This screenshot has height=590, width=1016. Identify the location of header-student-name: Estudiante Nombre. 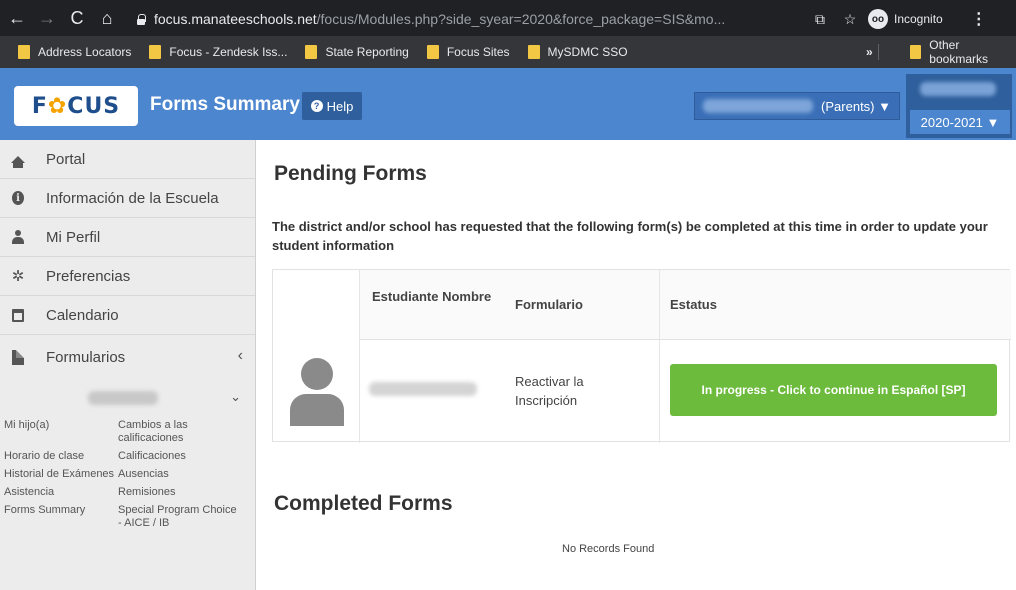
(432, 296).